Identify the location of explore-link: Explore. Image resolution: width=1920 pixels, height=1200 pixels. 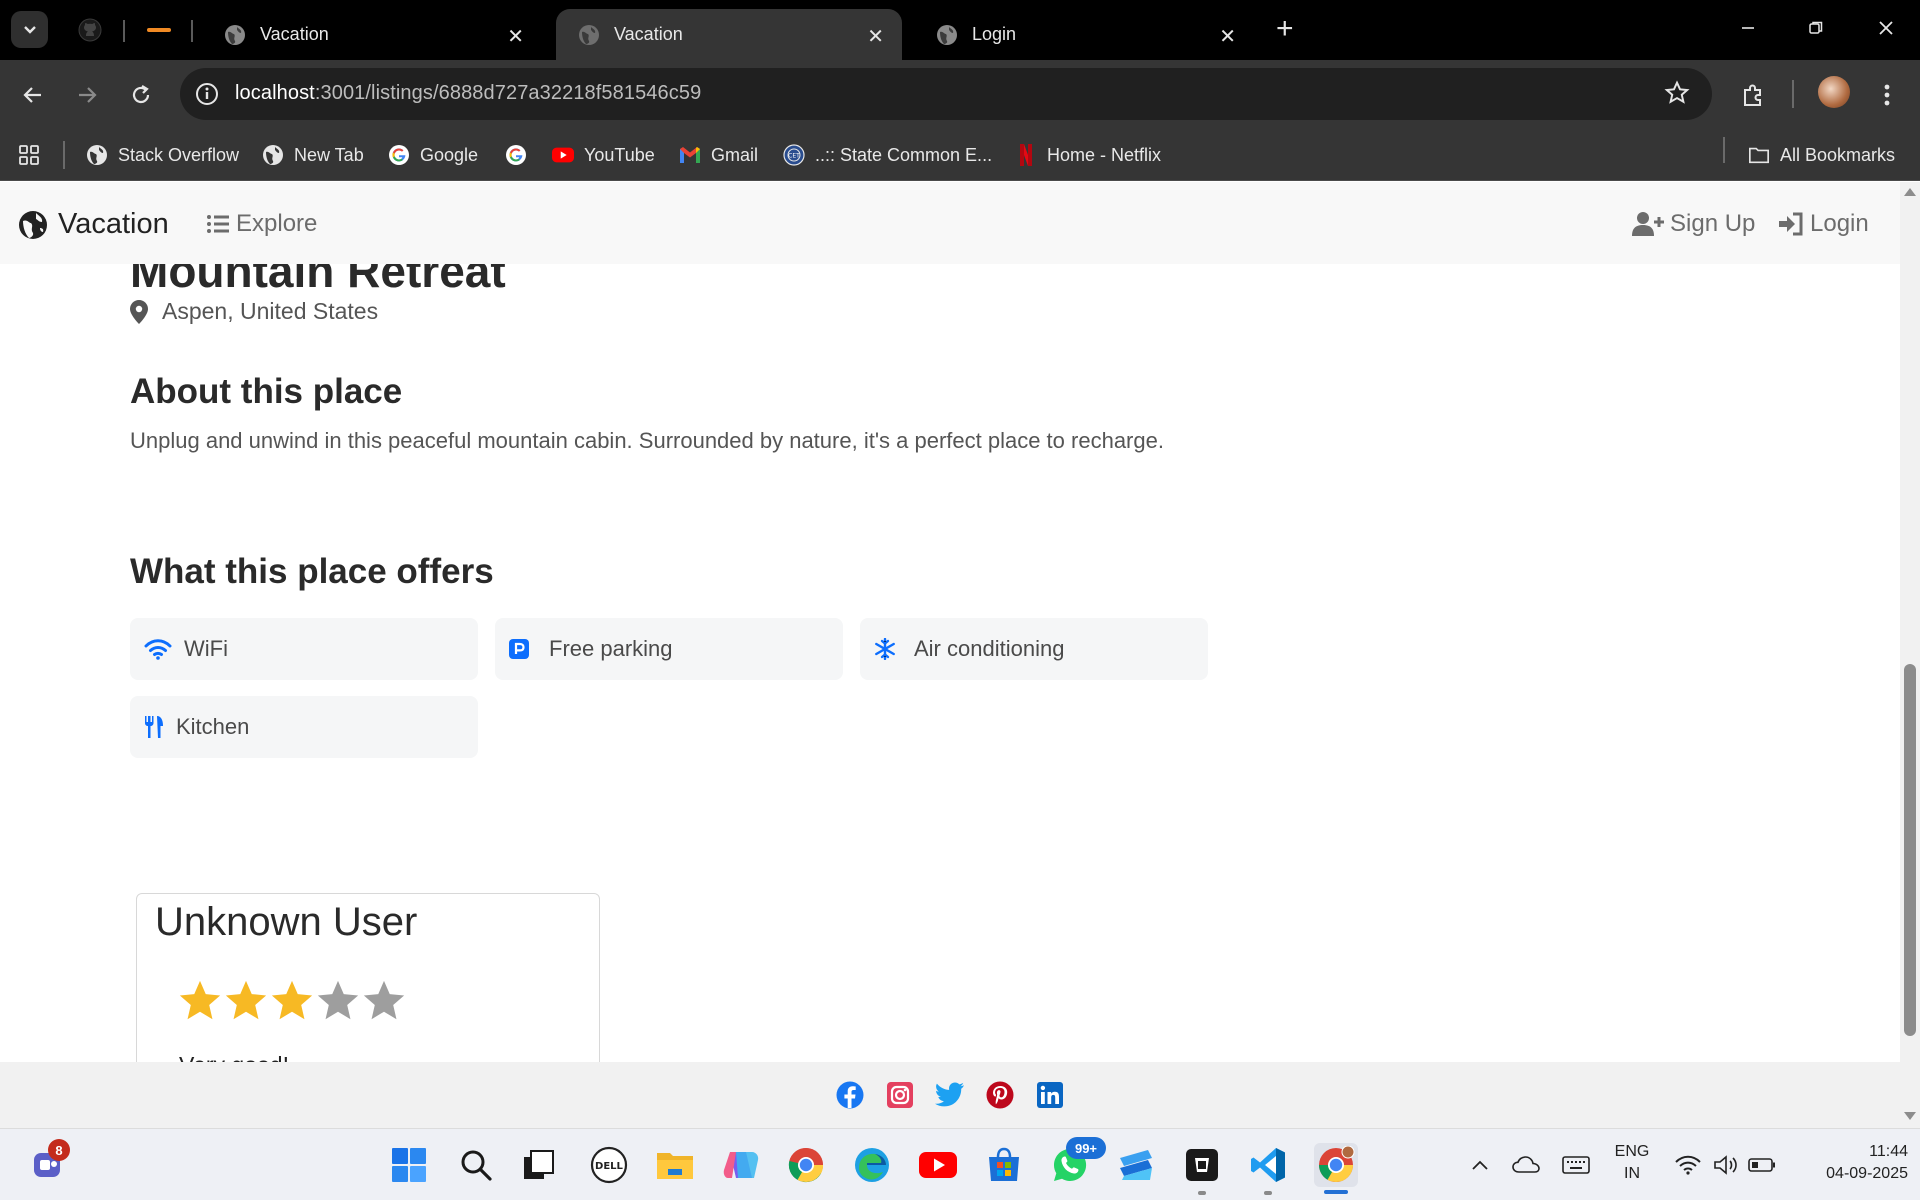
(261, 224).